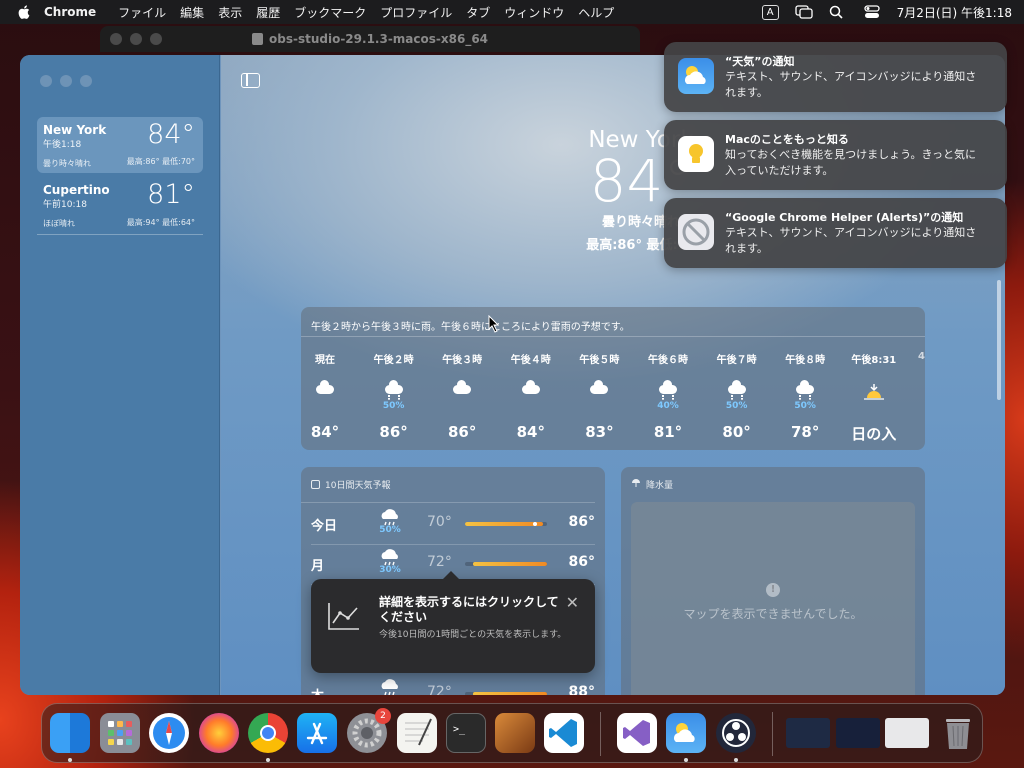  Describe the element at coordinates (268, 733) in the screenshot. I see `chrome-icon` at that location.